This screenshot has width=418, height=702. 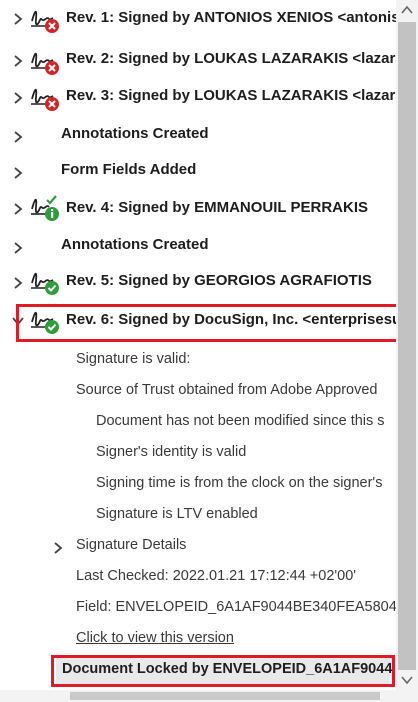 What do you see at coordinates (198, 172) in the screenshot?
I see `tree-item-form-fields-added: Form Fields Added` at bounding box center [198, 172].